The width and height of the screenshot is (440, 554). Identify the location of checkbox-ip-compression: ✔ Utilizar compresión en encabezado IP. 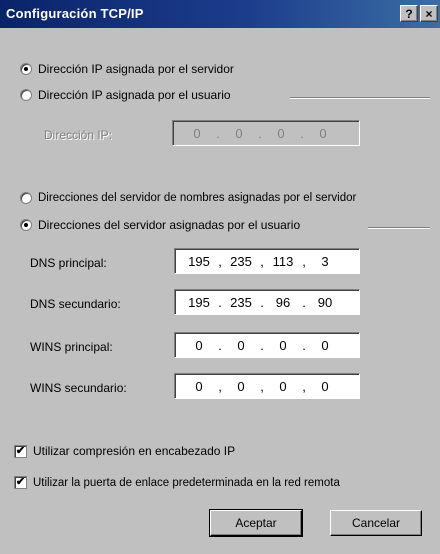
(124, 451).